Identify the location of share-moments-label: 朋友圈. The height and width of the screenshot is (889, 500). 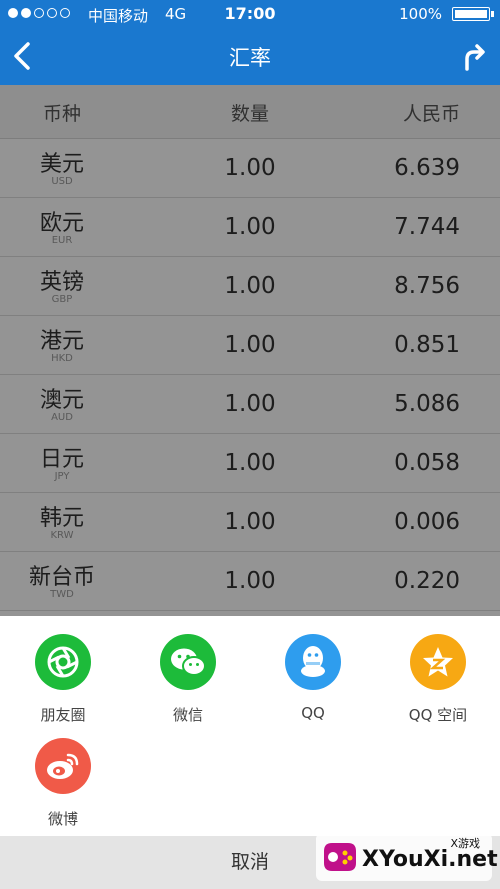
(63, 715).